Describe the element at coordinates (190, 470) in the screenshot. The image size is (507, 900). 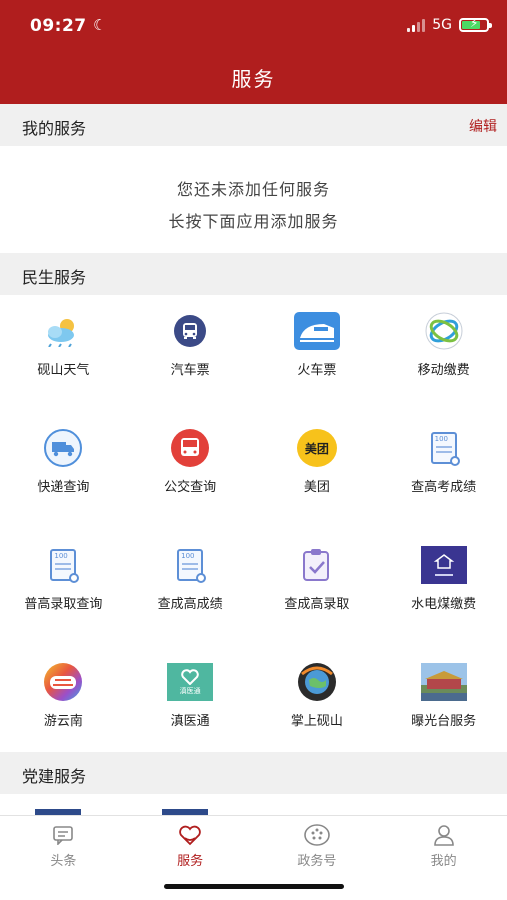
I see `service-tile-bus-query: 公交查询` at that location.